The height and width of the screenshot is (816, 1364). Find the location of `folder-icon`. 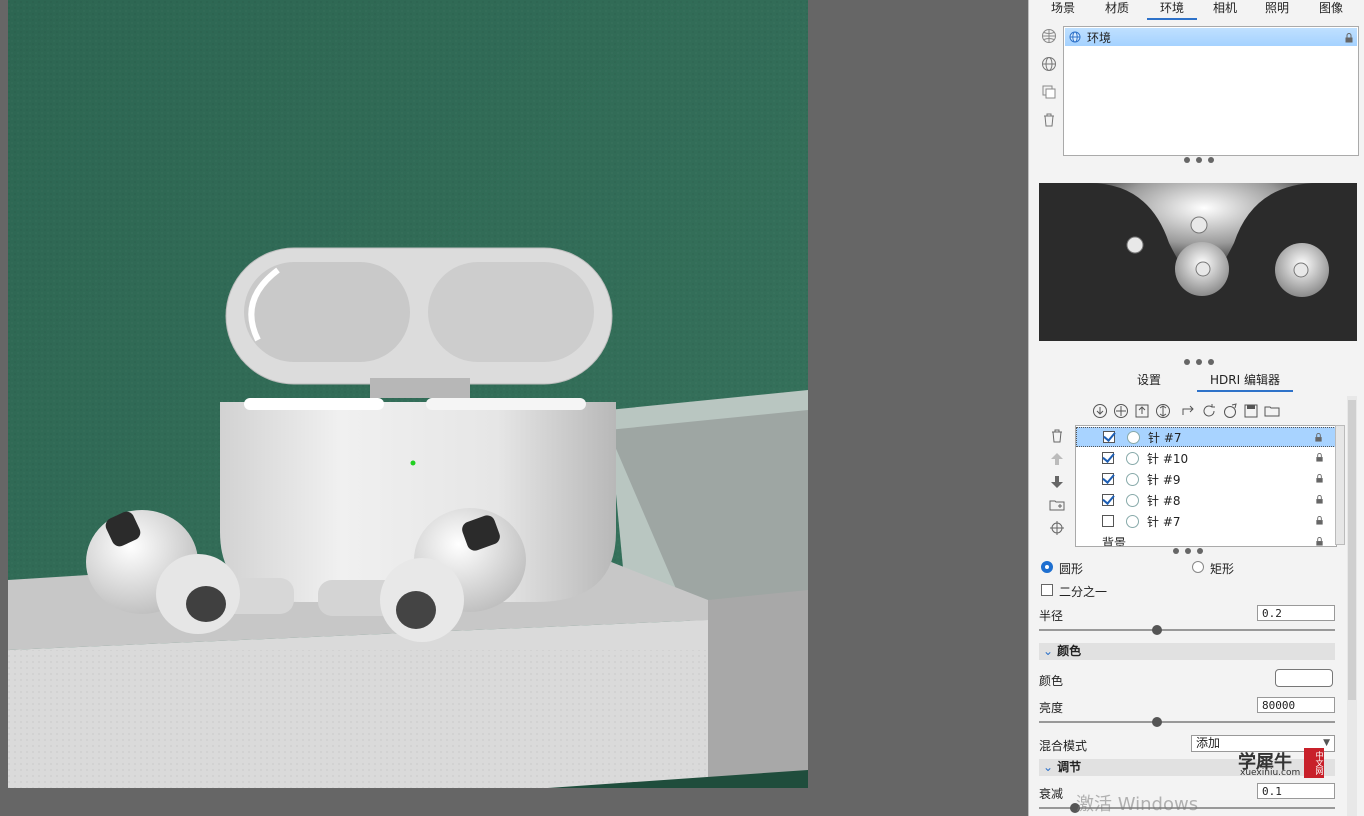

folder-icon is located at coordinates (1272, 411).